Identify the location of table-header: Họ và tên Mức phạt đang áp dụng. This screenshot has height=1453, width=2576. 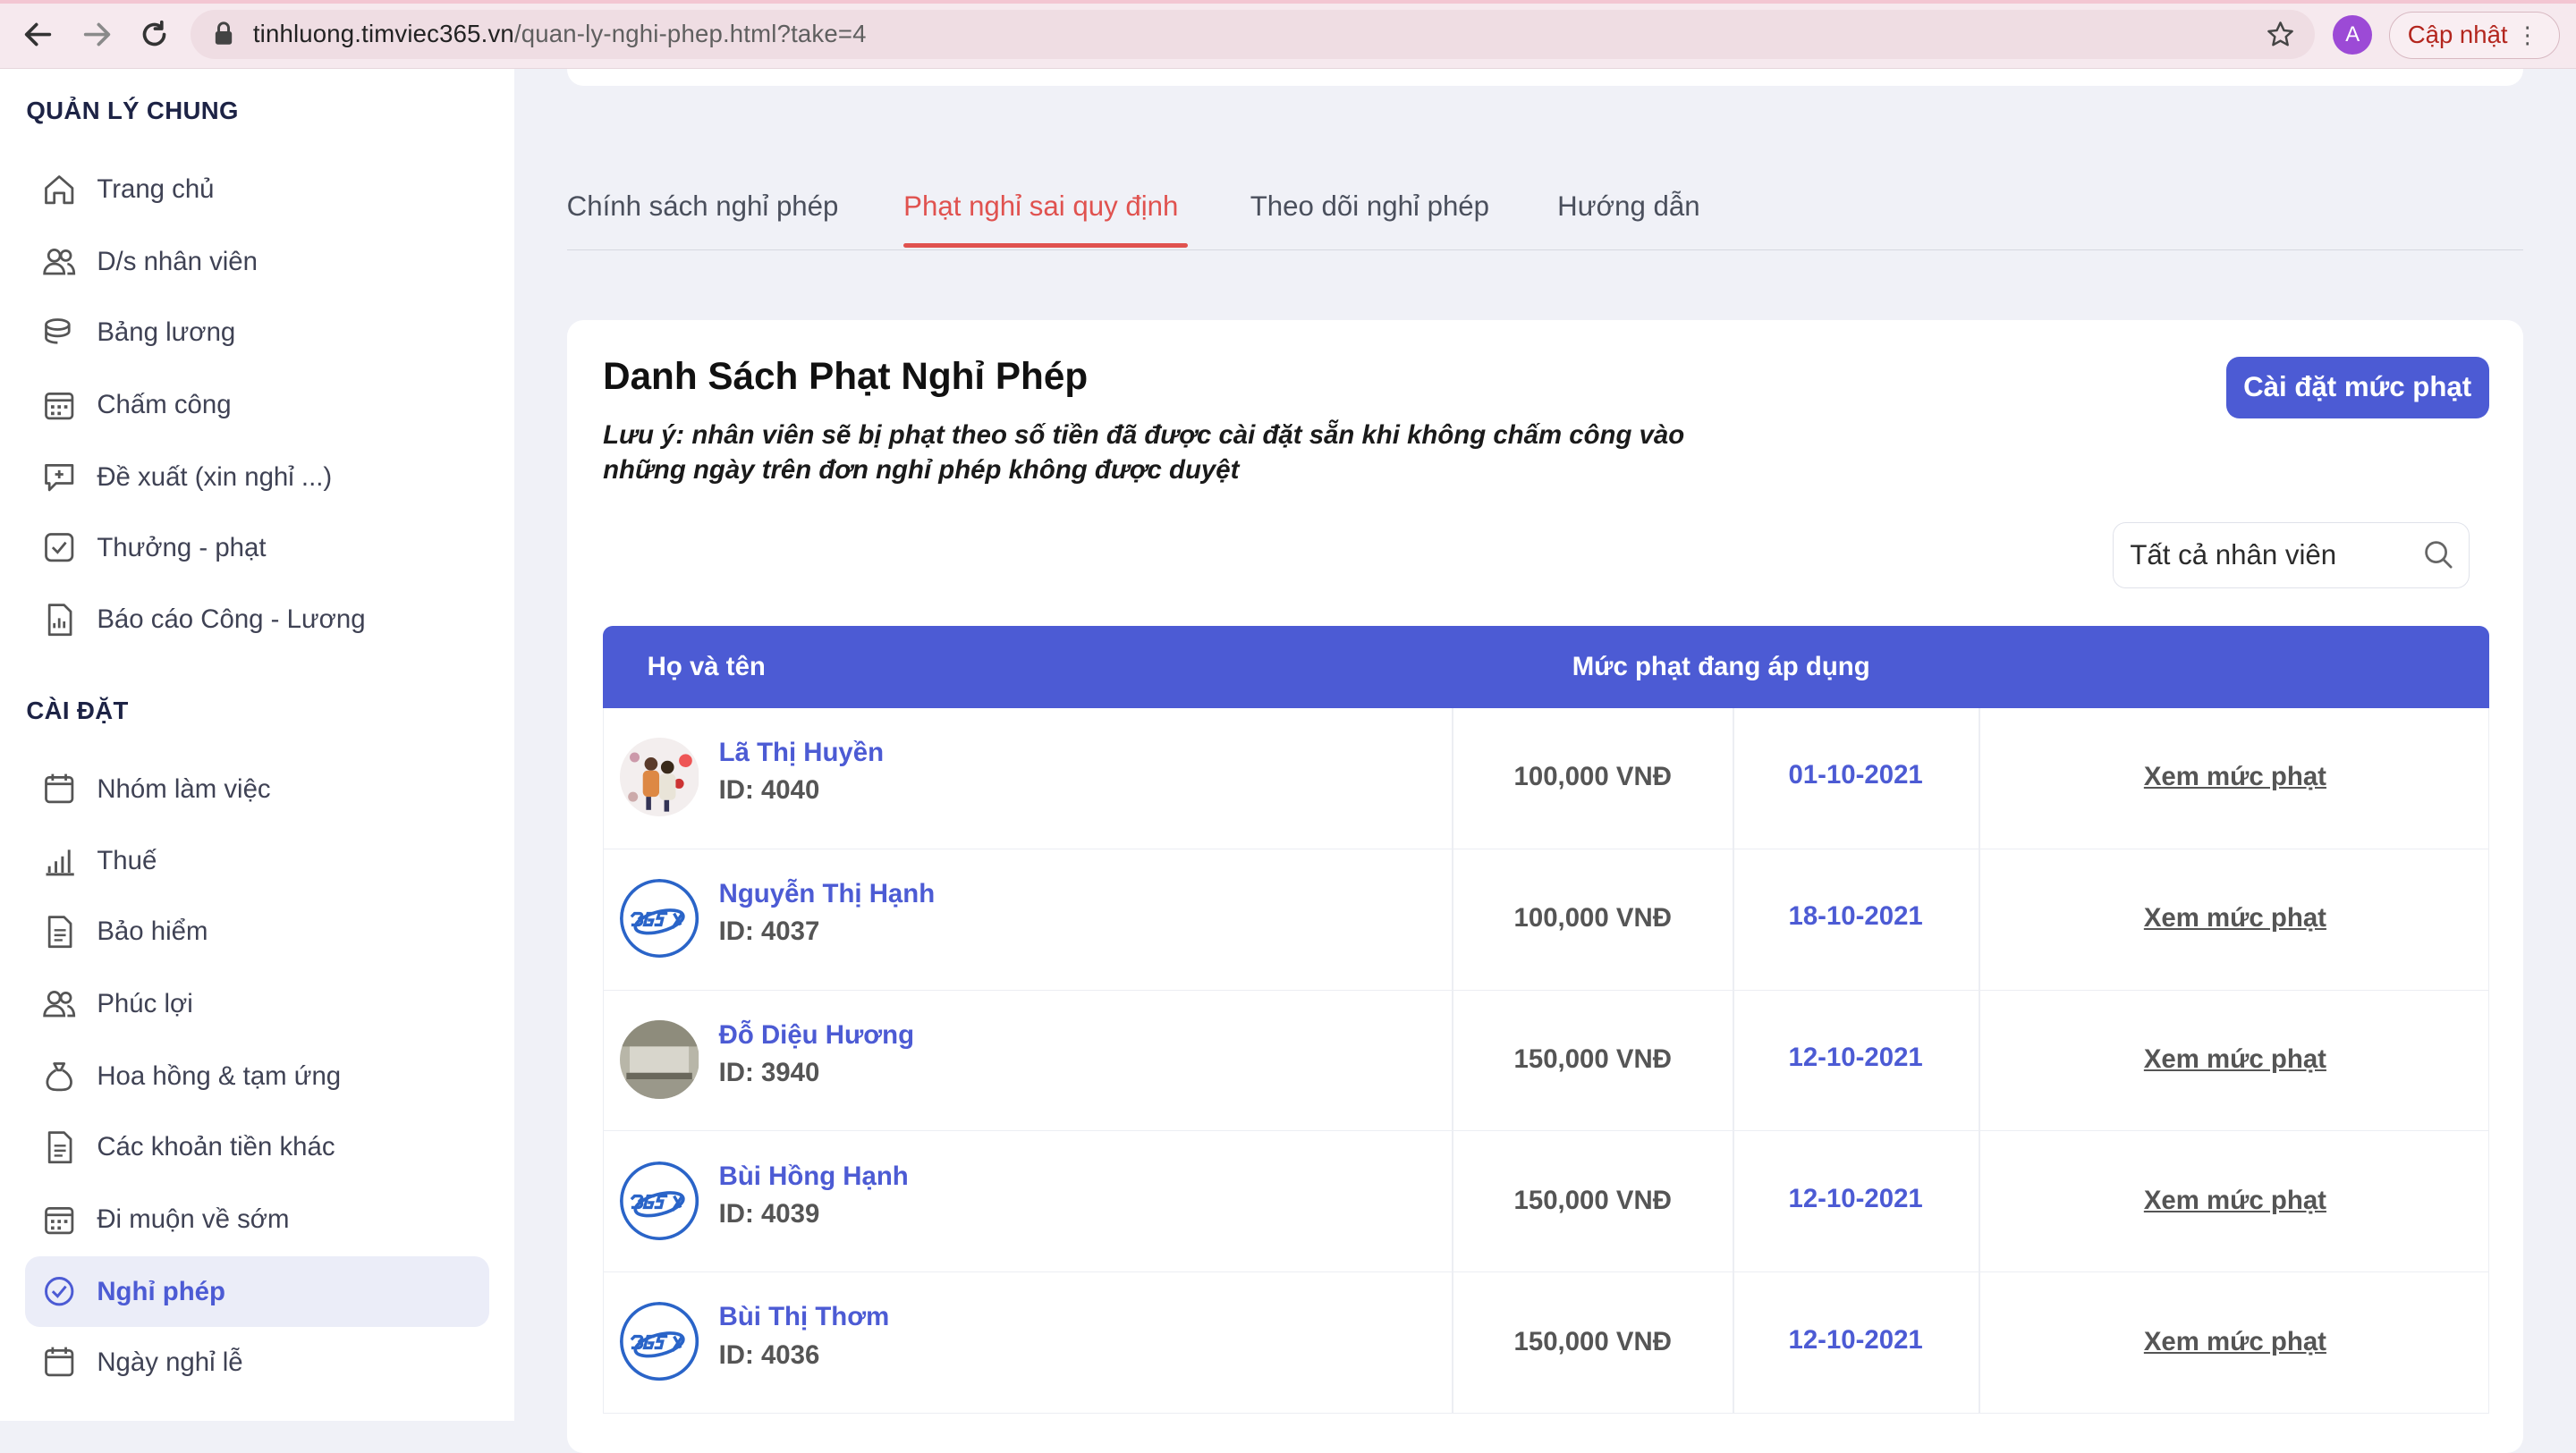
(1546, 666).